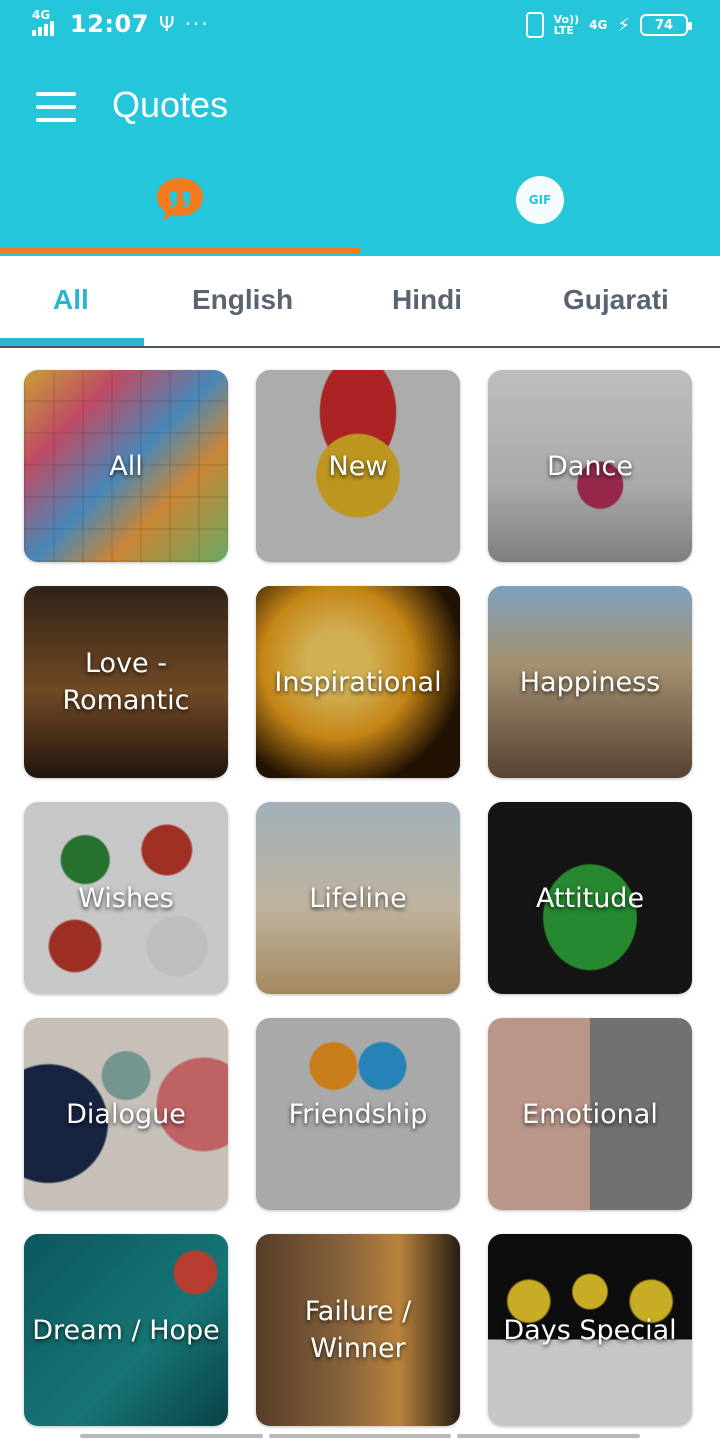  Describe the element at coordinates (616, 300) in the screenshot. I see `tab-gujarati: Gujarati` at that location.